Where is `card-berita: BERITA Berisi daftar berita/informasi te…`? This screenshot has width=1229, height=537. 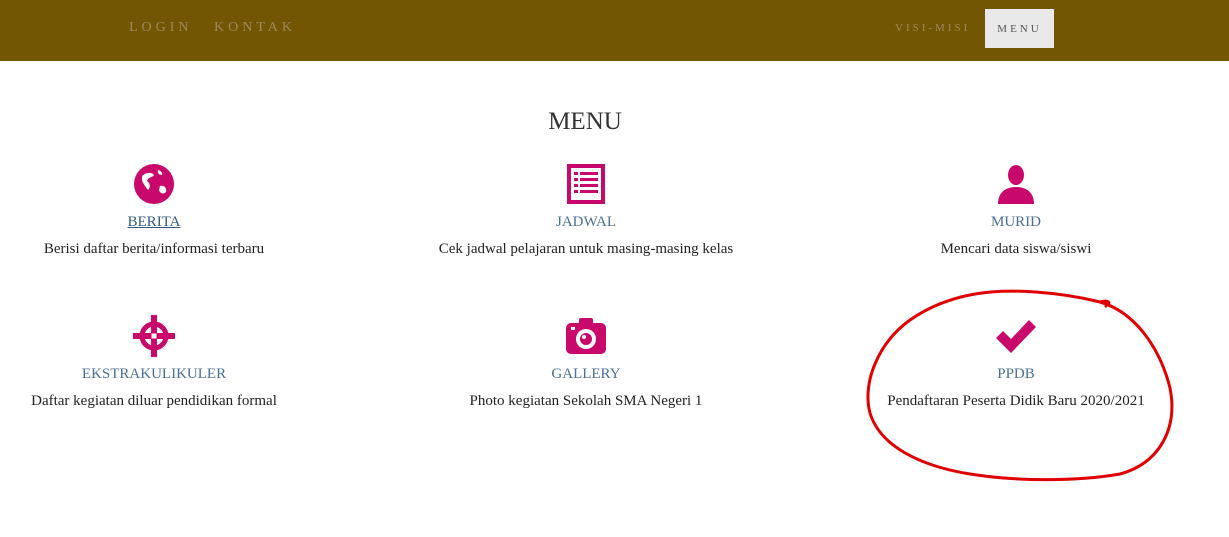
card-berita: BERITA Berisi daftar berita/informasi te… is located at coordinates (177, 210).